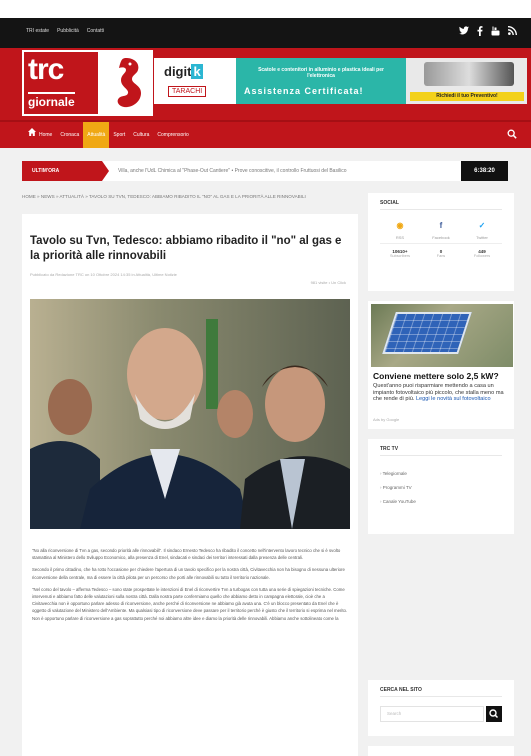 The height and width of the screenshot is (756, 531). What do you see at coordinates (386, 419) in the screenshot?
I see `sidebar-ad-footer: Ads by Google` at bounding box center [386, 419].